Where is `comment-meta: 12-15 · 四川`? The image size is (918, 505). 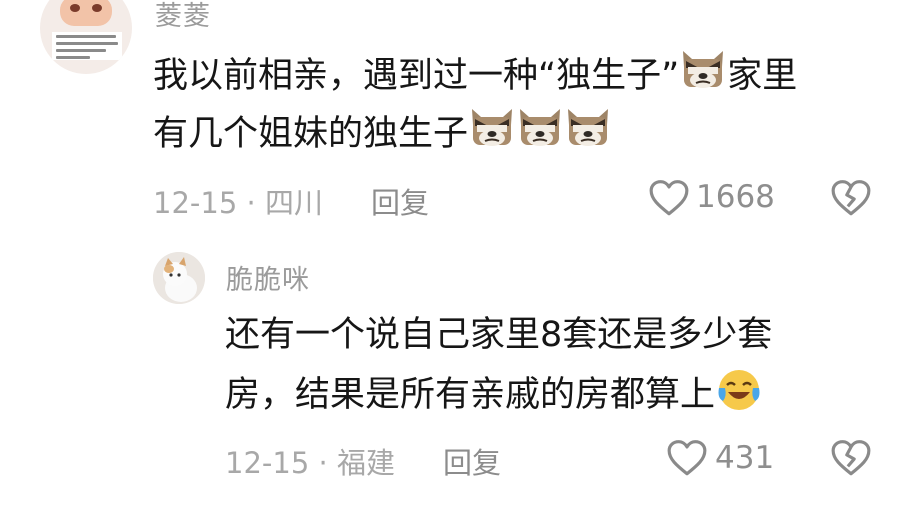
comment-meta: 12-15 · 四川 is located at coordinates (238, 201).